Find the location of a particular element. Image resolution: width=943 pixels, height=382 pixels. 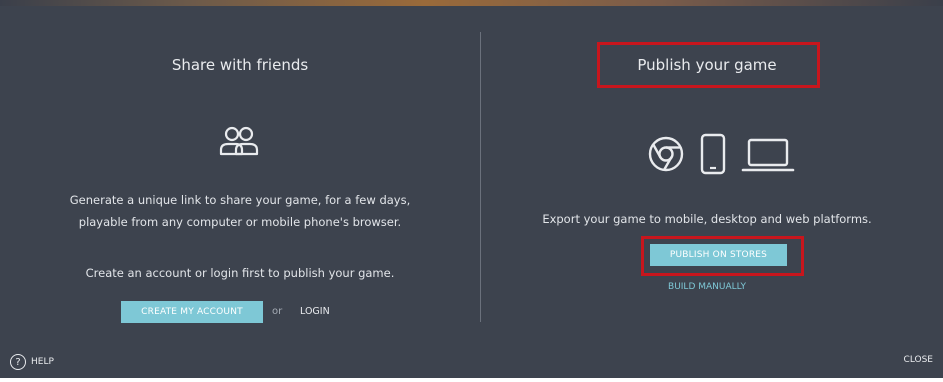

build-manually-link: BUILD MANUALLY is located at coordinates (707, 287).